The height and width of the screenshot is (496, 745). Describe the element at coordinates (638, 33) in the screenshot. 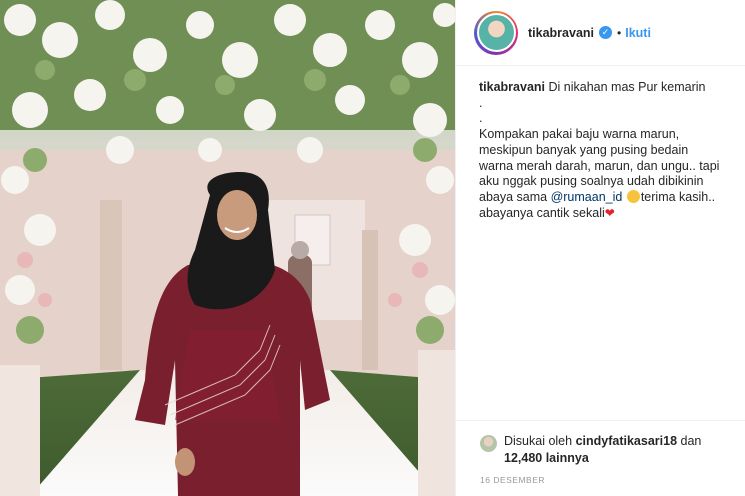

I see `follow-button: Ikuti` at that location.